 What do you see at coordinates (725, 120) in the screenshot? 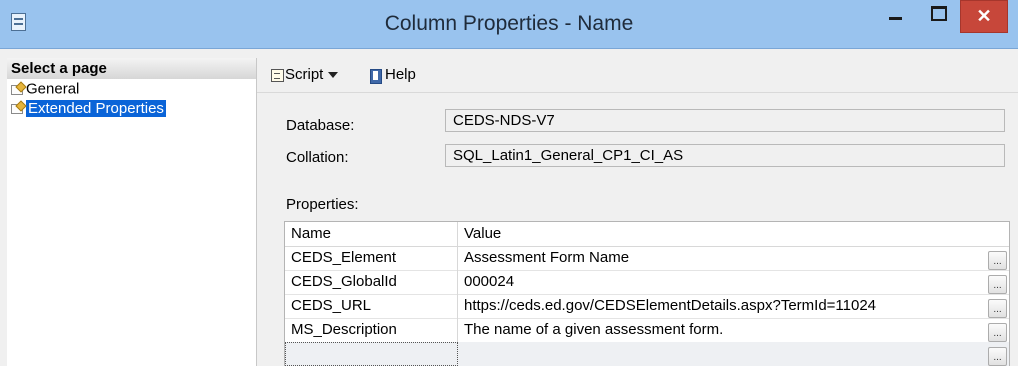
I see `database-field: CEDS-NDS-V7` at bounding box center [725, 120].